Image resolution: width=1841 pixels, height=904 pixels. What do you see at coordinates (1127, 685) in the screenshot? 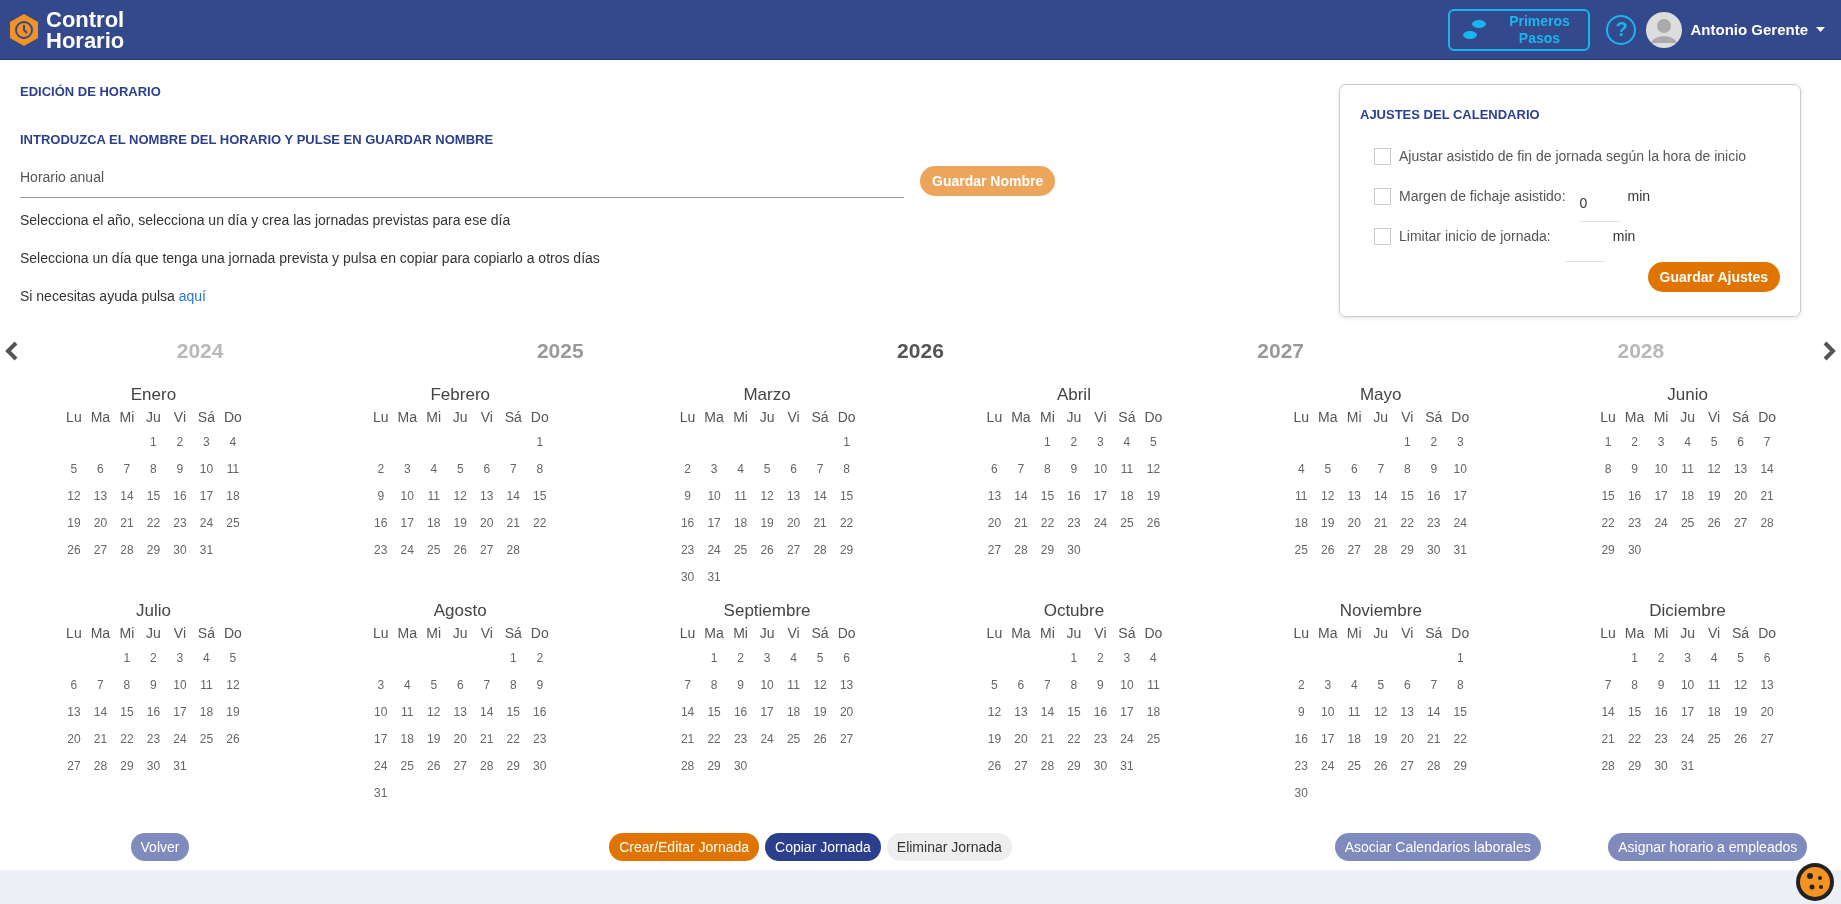
I see `calendar-day: 10` at bounding box center [1127, 685].